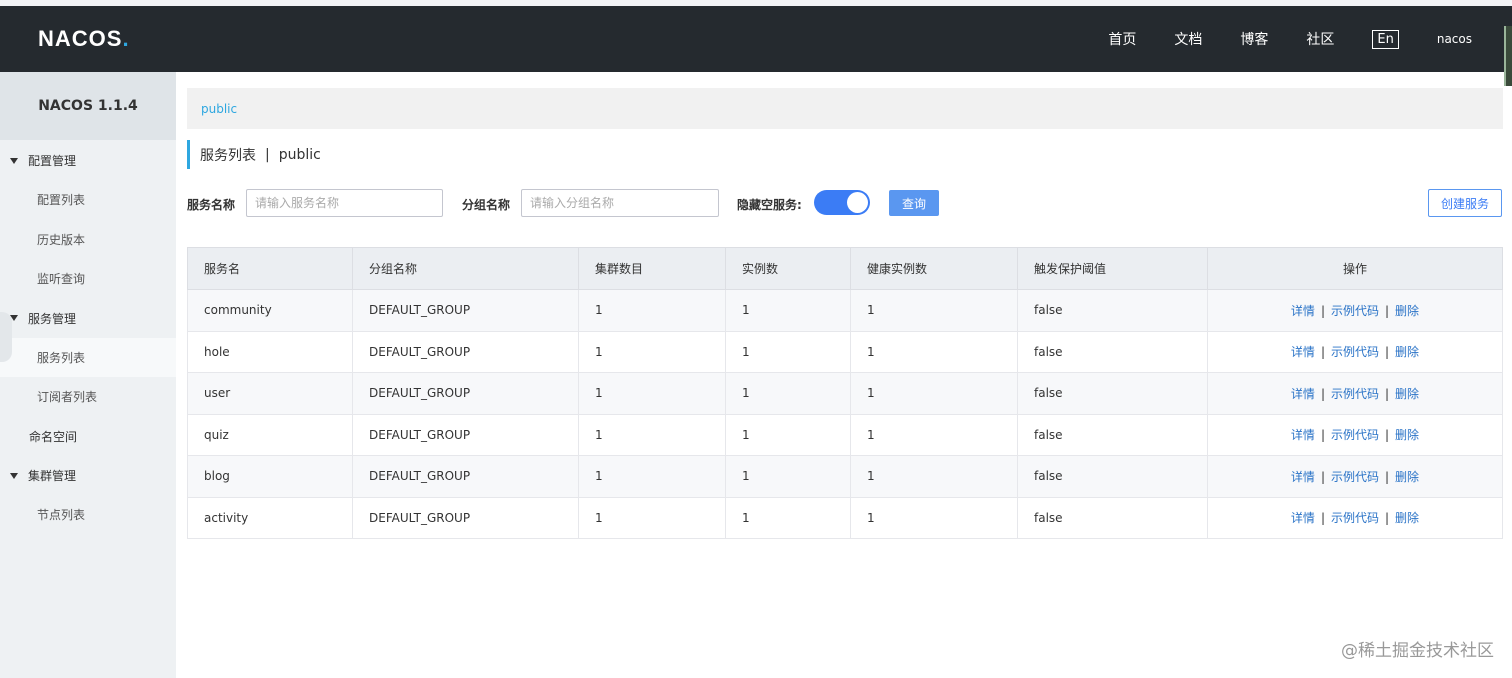  I want to click on hide-empty-label: 隐藏空服务:, so click(769, 205).